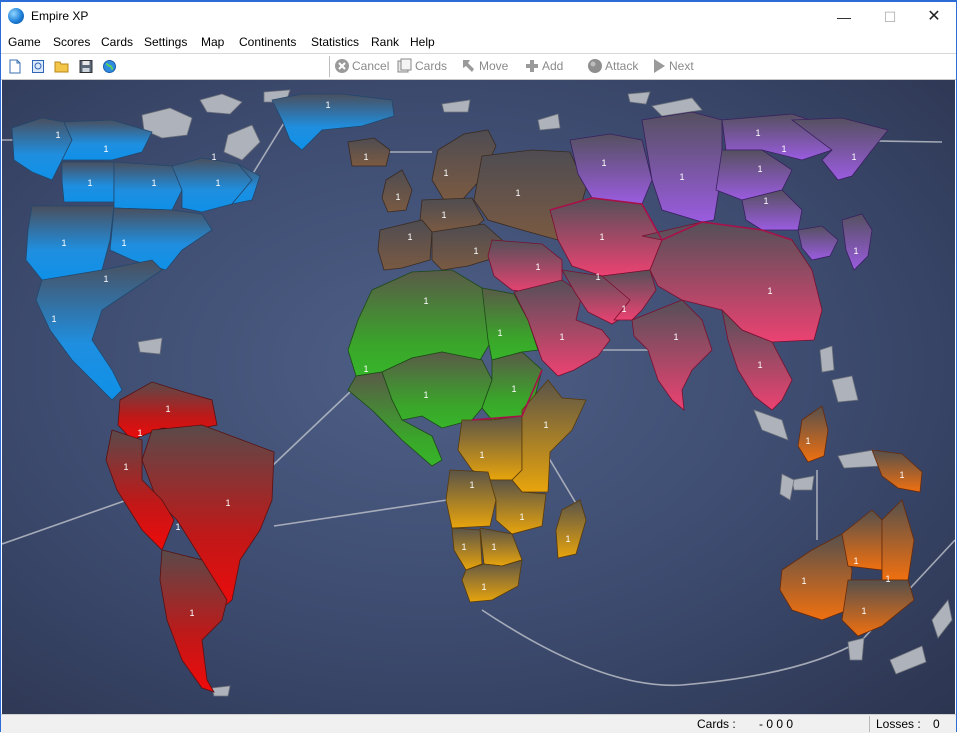 This screenshot has width=957, height=733. What do you see at coordinates (15, 66) in the screenshot?
I see `new-document-icon` at bounding box center [15, 66].